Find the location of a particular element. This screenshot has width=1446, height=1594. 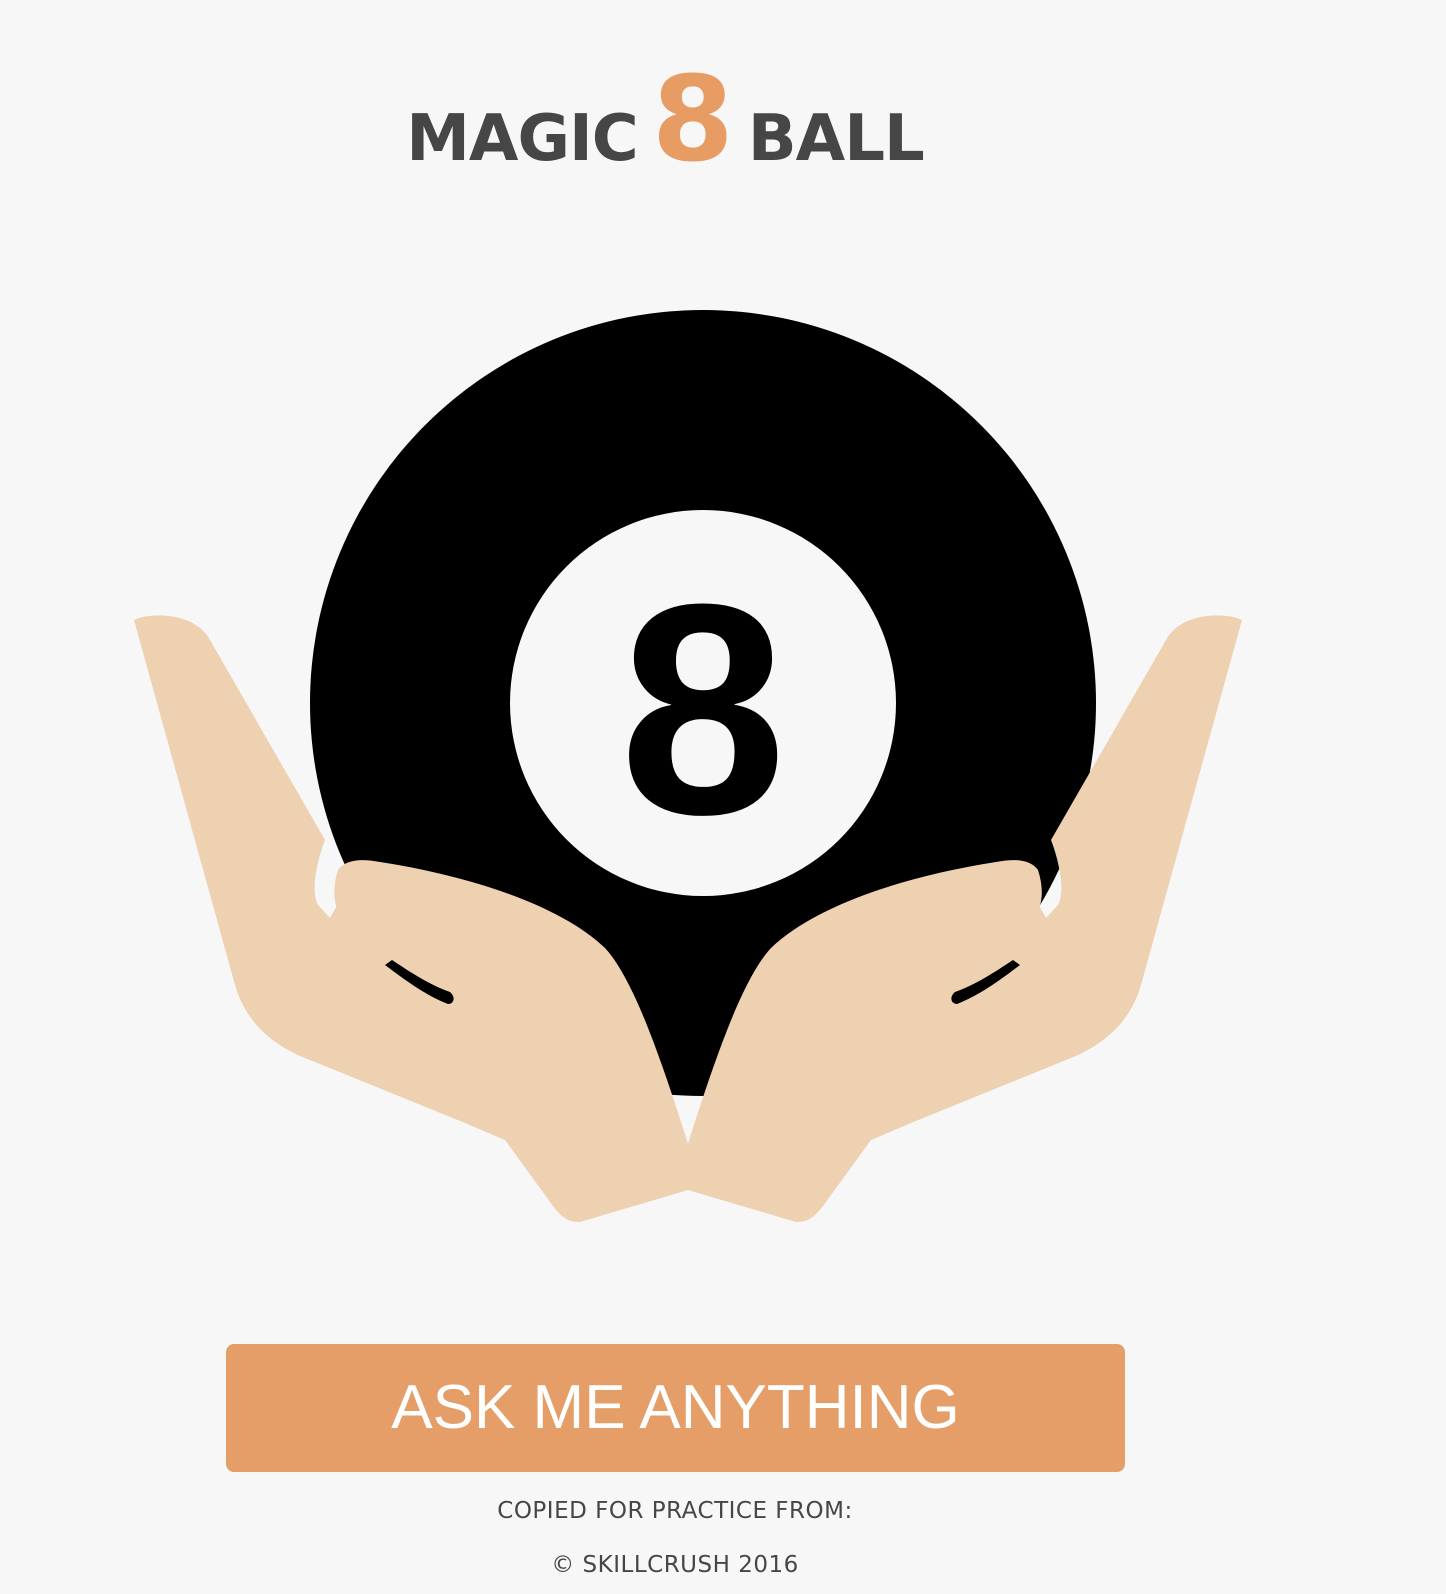

footer-credit-label: COPIED FOR PRACTICE FROM: is located at coordinates (675, 1511).